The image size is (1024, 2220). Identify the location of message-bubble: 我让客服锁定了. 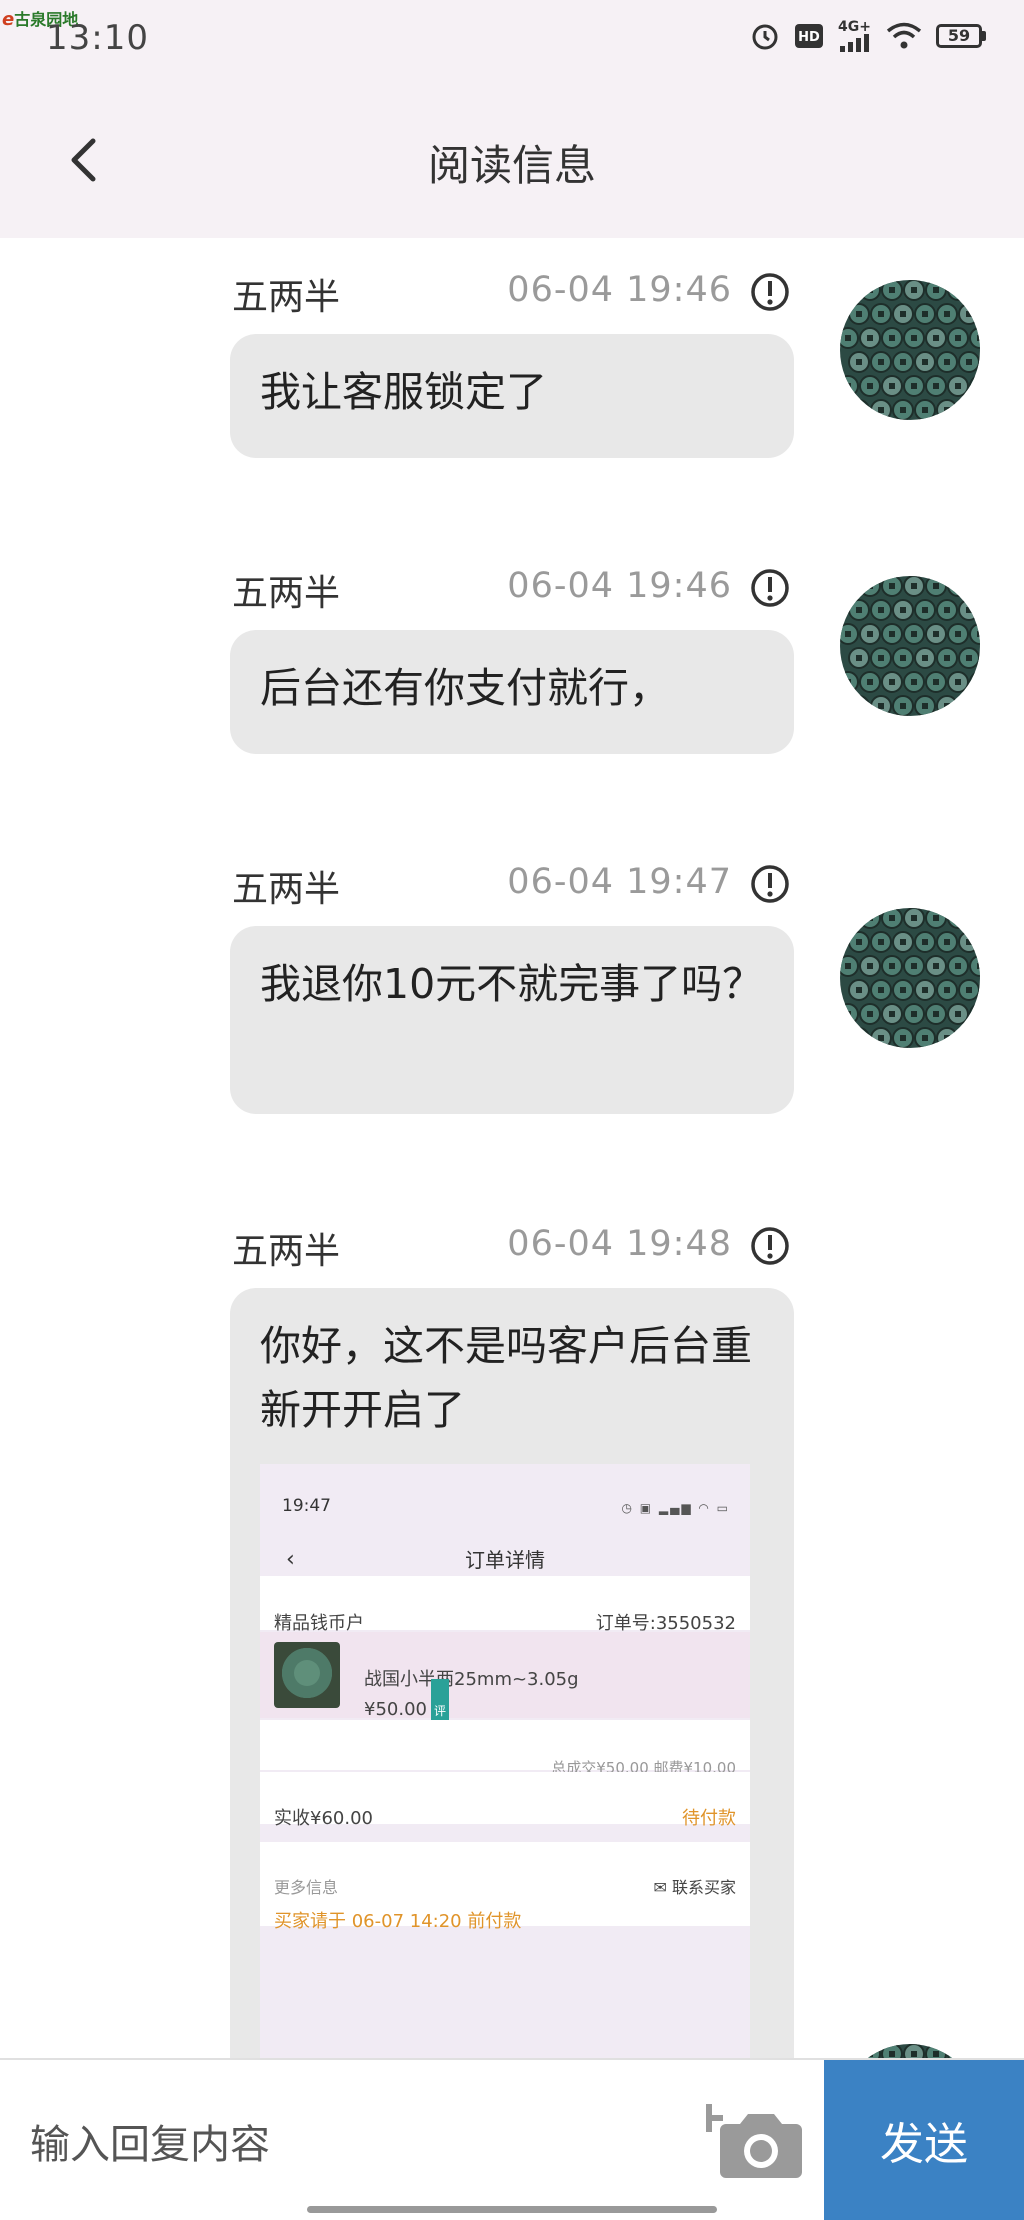
(512, 396).